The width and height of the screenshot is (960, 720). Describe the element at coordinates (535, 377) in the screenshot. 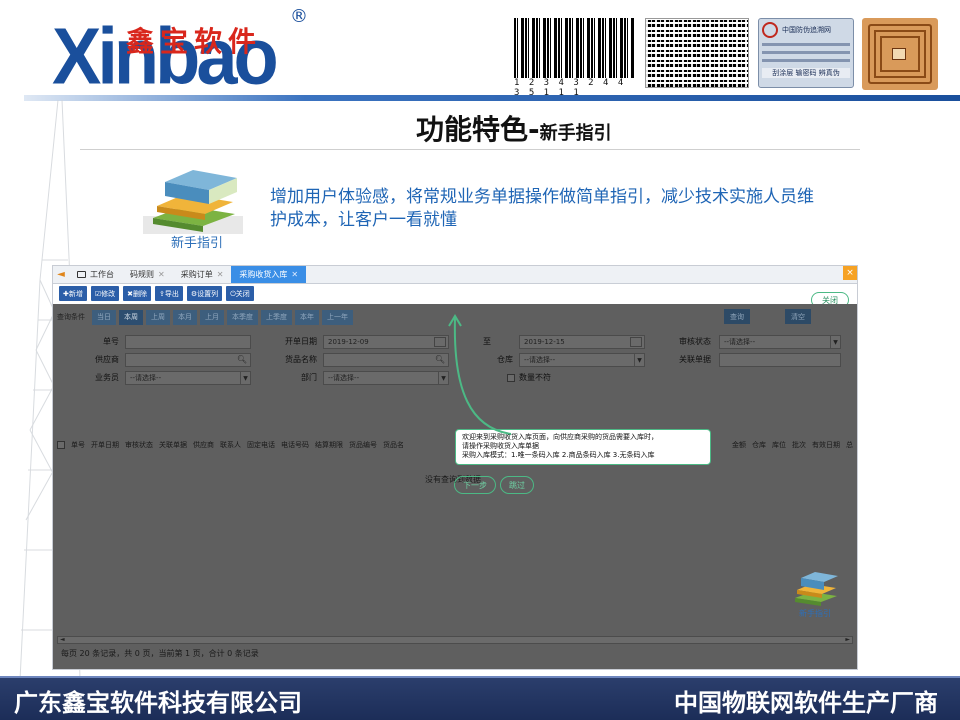

I see `qty-mismatch-label: 数量不符` at that location.